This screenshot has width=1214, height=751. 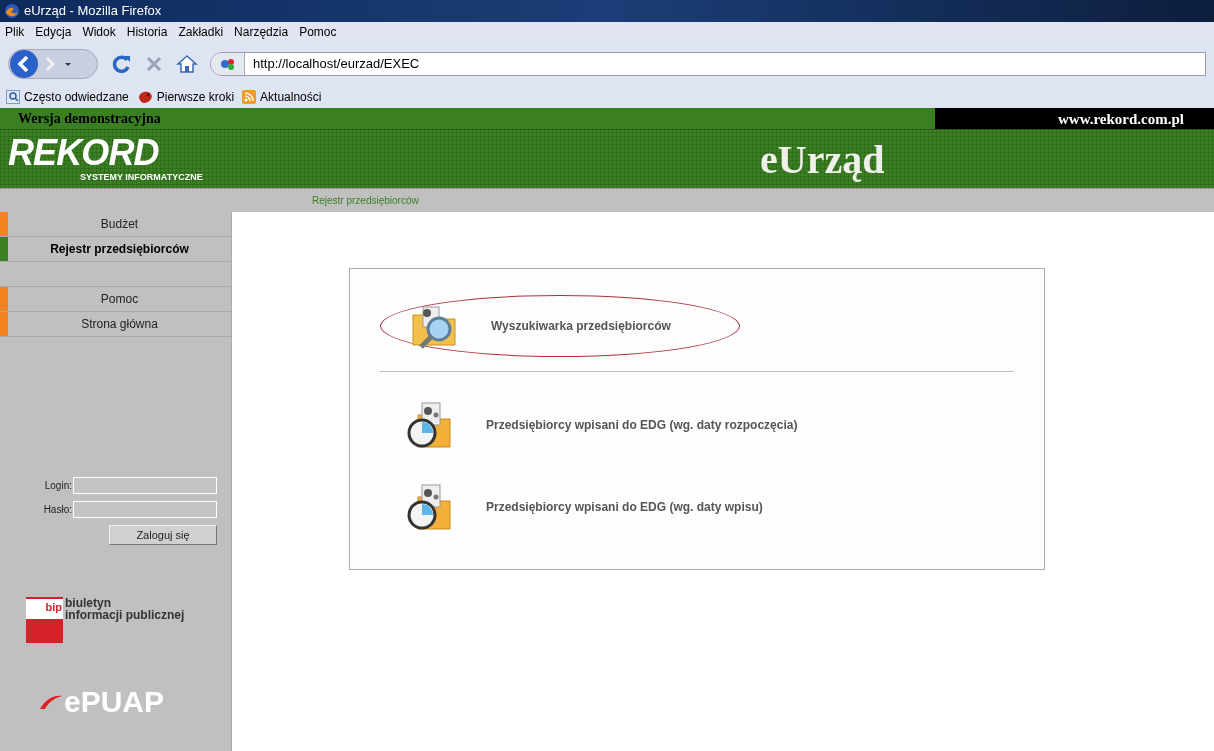 I want to click on menu-item: Pomoc, so click(x=318, y=31).